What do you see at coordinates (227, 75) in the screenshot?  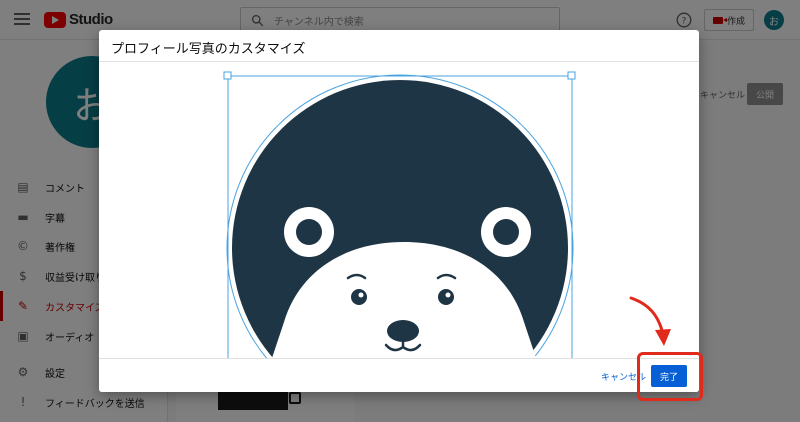 I see `crop-handle-top-left` at bounding box center [227, 75].